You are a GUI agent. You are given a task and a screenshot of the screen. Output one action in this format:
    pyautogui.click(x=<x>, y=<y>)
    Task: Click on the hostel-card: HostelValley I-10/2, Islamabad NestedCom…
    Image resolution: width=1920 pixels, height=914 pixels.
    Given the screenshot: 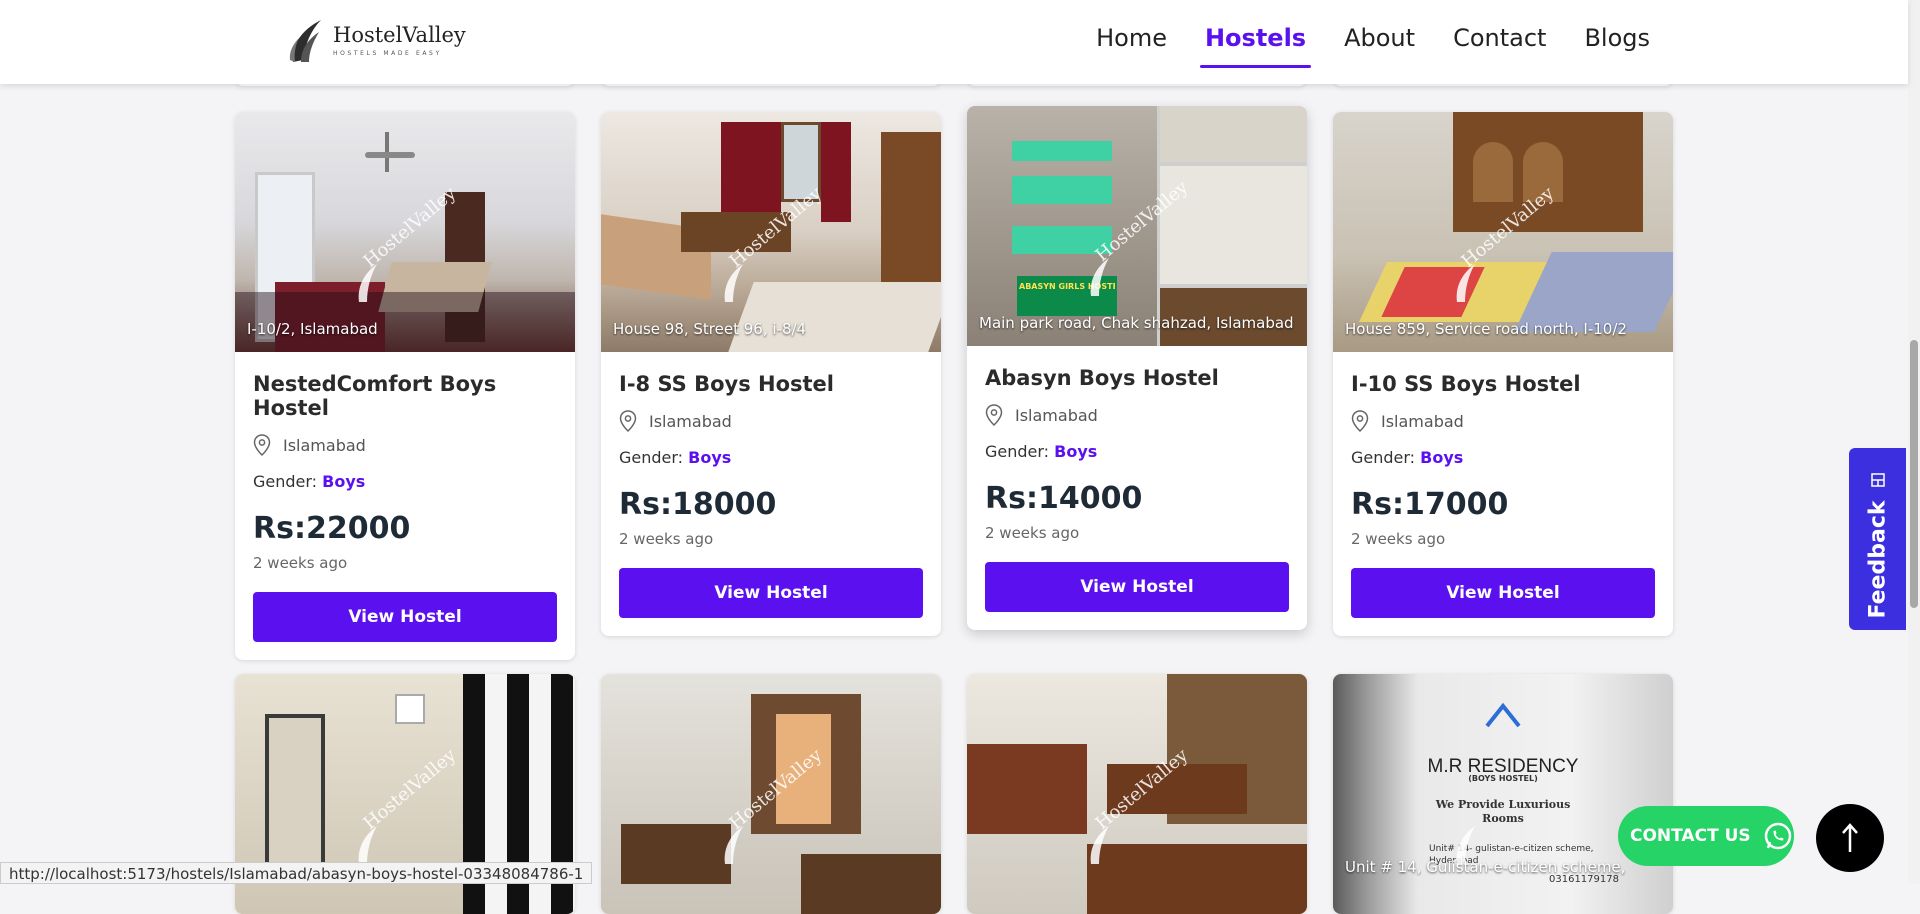 What is the action you would take?
    pyautogui.click(x=405, y=386)
    